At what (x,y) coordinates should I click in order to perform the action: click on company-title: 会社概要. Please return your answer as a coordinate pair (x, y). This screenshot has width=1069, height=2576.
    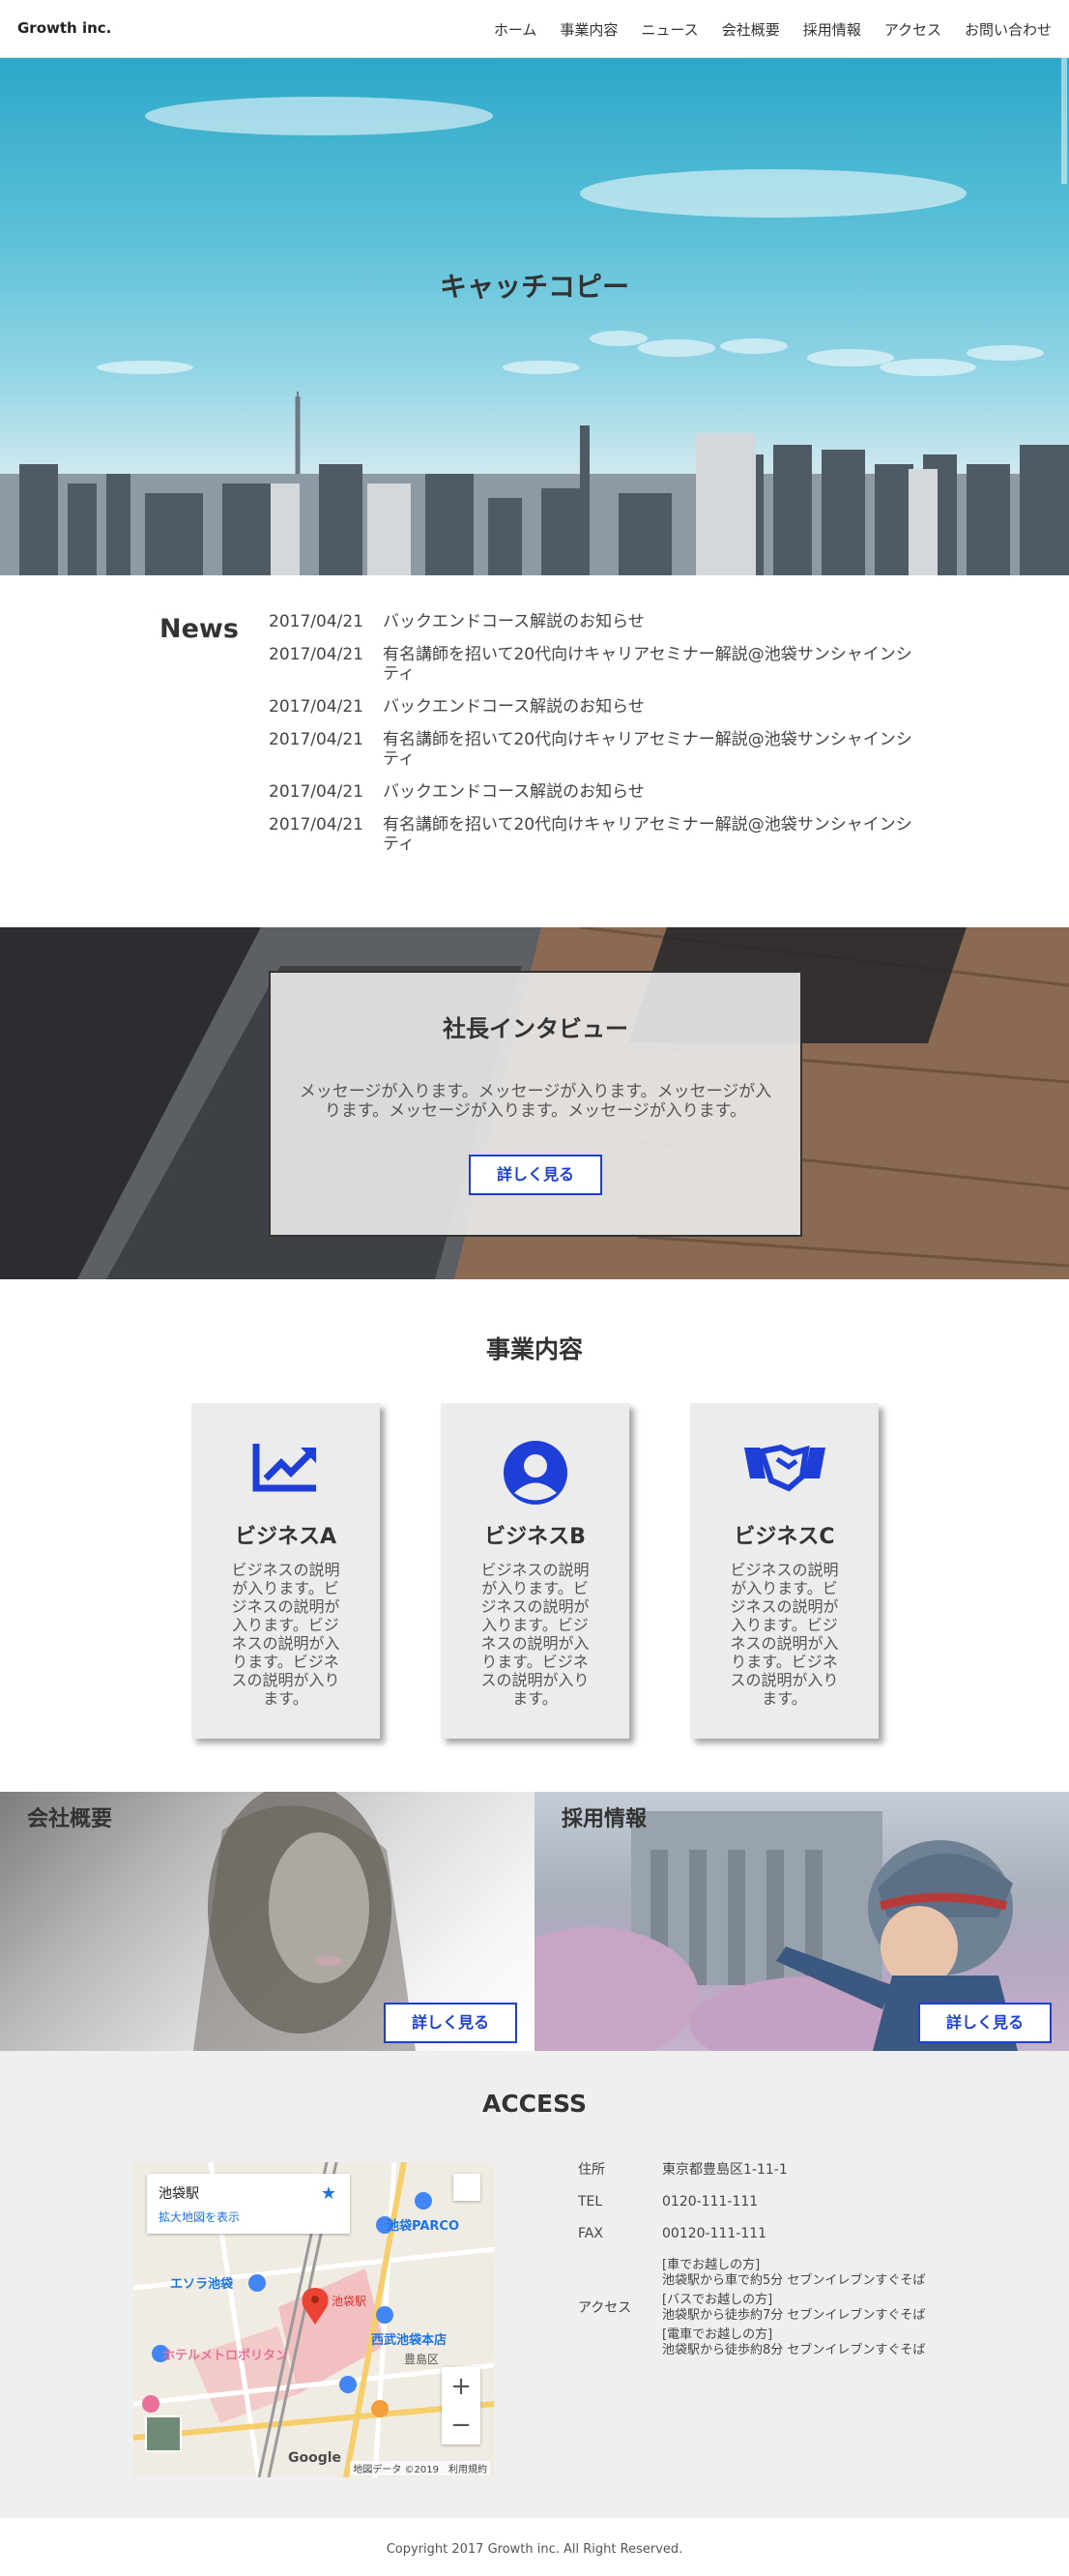
    Looking at the image, I should click on (70, 1819).